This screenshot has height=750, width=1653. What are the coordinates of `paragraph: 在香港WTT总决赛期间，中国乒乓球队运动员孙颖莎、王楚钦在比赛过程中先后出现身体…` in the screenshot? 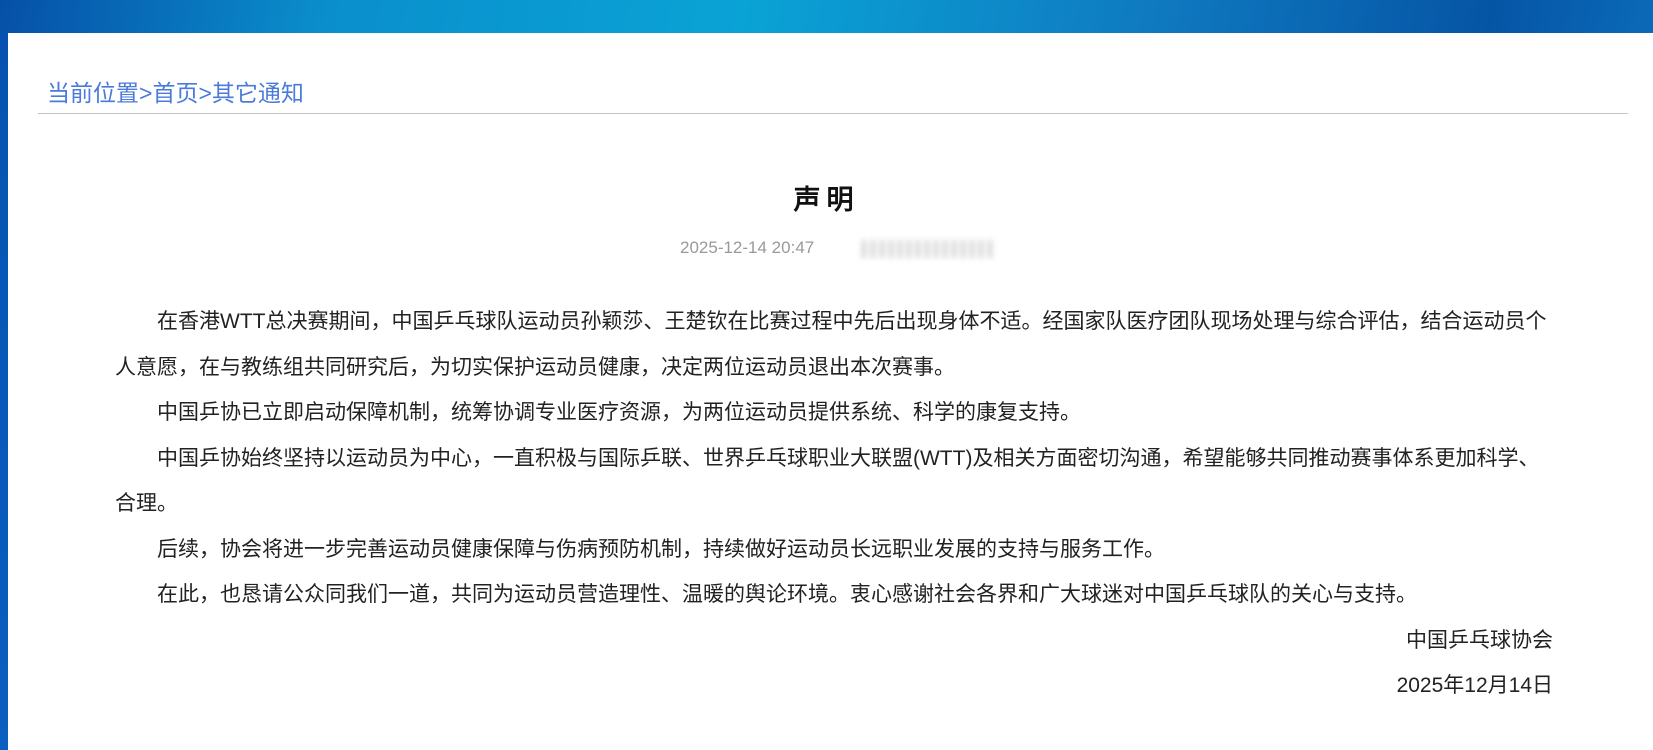 It's located at (831, 344).